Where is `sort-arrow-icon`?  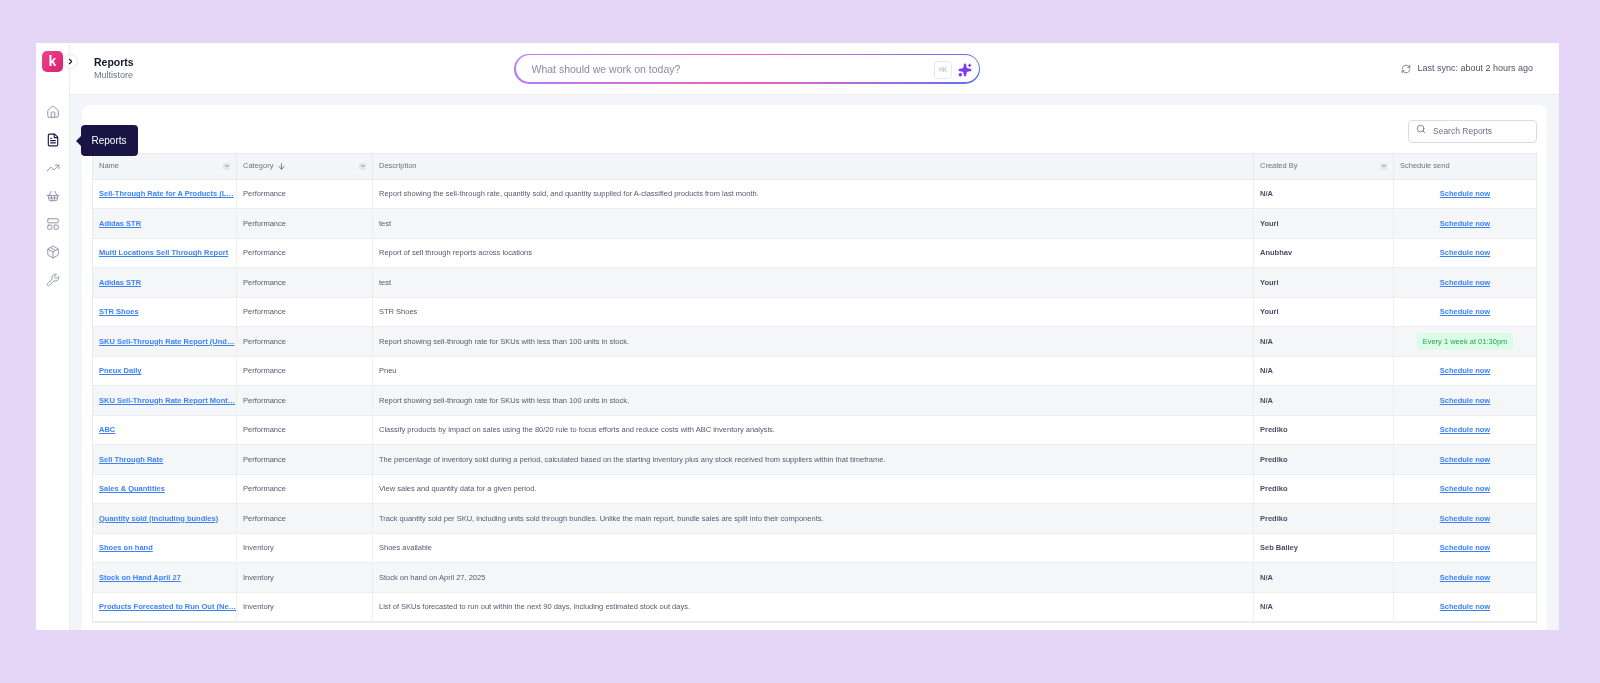
sort-arrow-icon is located at coordinates (282, 166).